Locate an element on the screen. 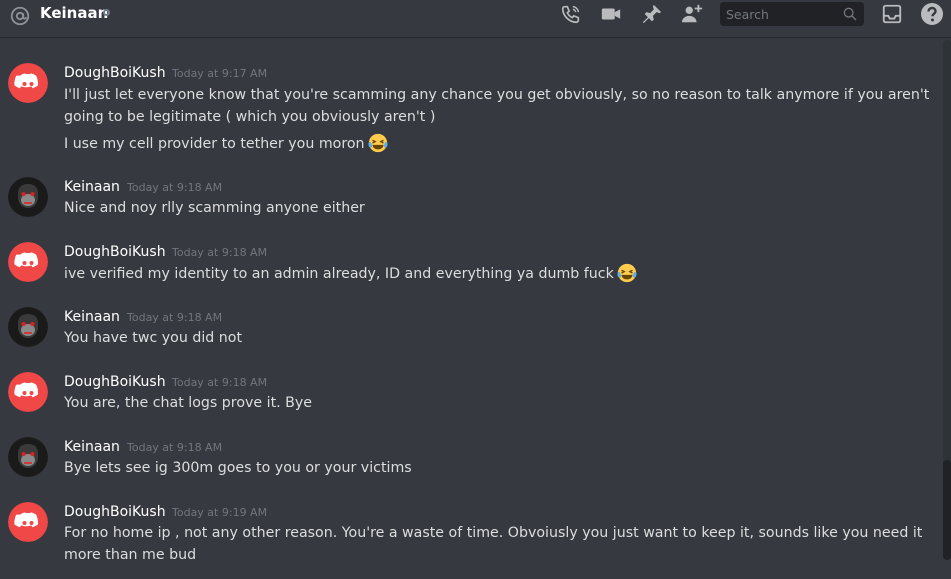 This screenshot has height=579, width=951. at-icon is located at coordinates (20, 16).